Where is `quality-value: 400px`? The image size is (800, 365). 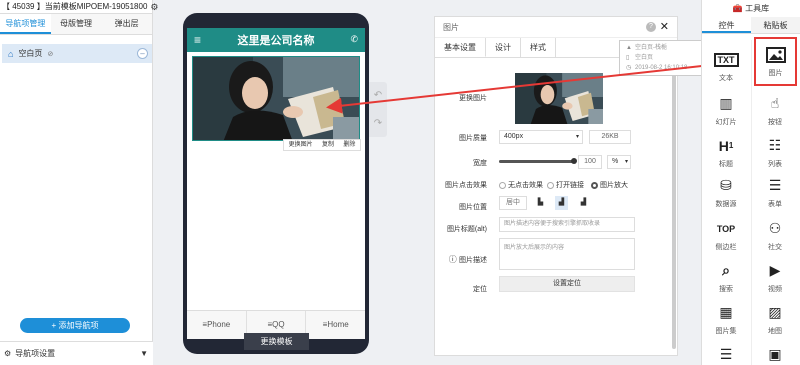
quality-value: 400px is located at coordinates (514, 136).